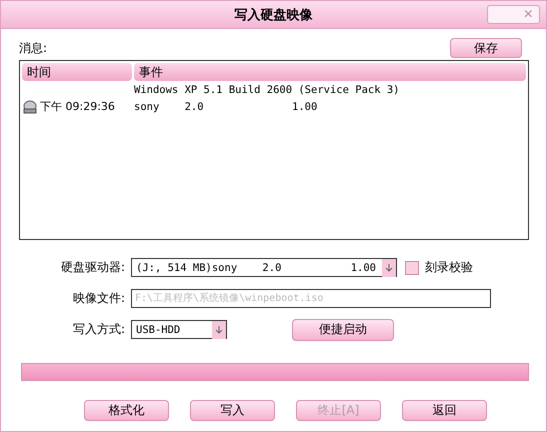  Describe the element at coordinates (264, 267) in the screenshot. I see `drive-dropdown: (J:, 514 MB)sony 2.0 1.00` at that location.